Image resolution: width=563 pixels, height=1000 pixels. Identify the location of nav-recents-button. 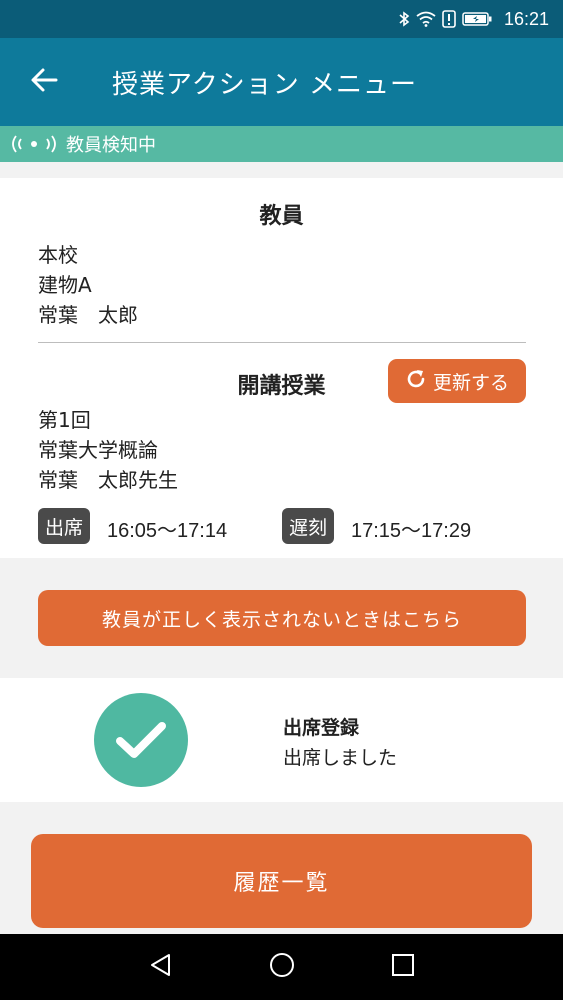
(403, 967).